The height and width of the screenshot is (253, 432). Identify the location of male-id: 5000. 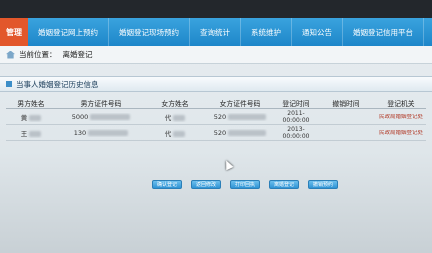
(80, 116).